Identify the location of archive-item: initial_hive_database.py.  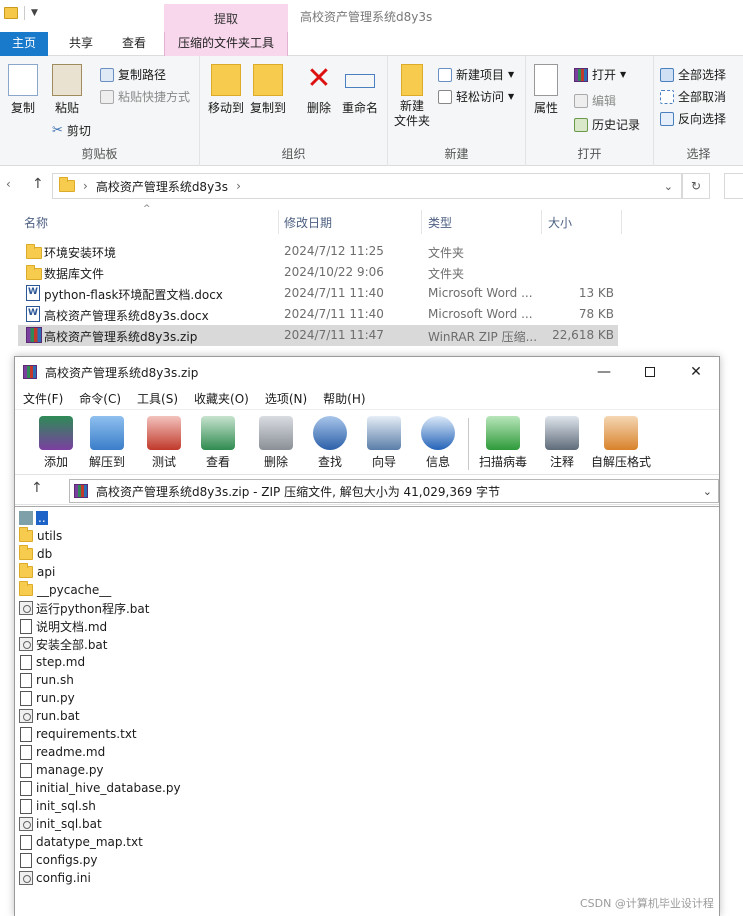
(100, 788).